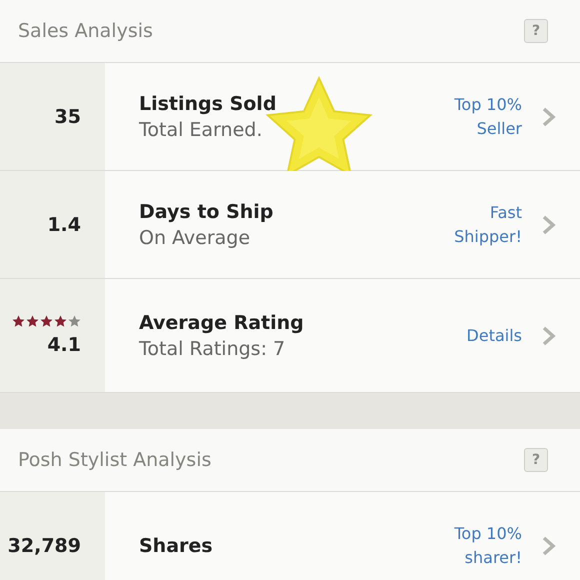 The height and width of the screenshot is (580, 580). What do you see at coordinates (488, 546) in the screenshot?
I see `badge-link: Top 10% sharer!` at bounding box center [488, 546].